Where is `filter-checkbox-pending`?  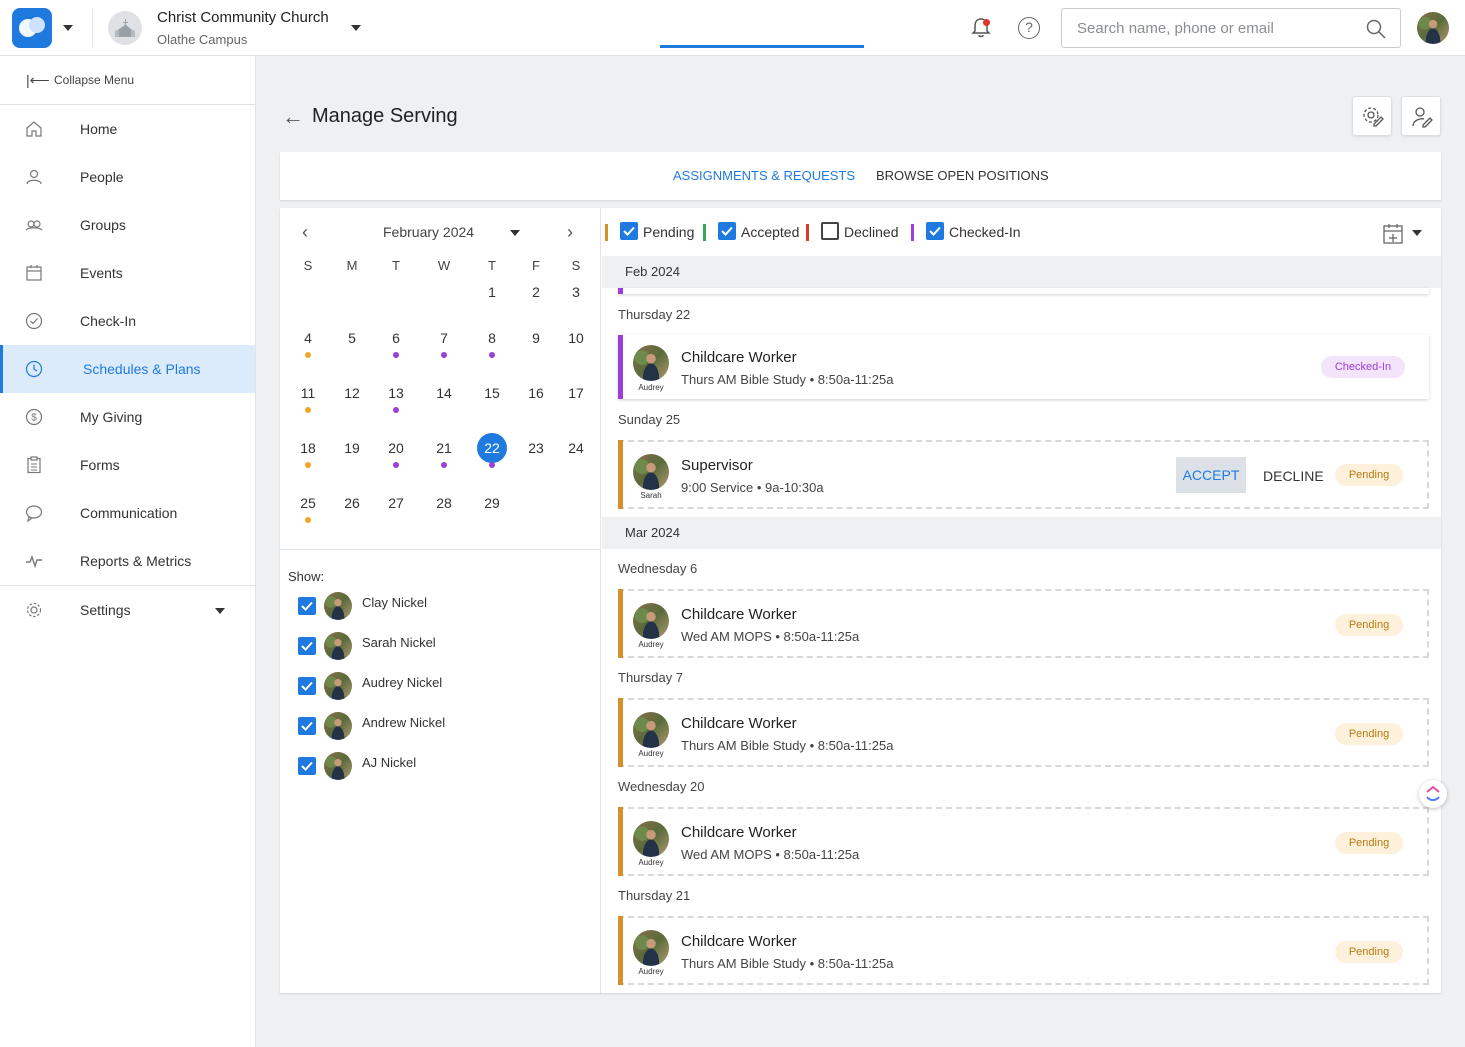 filter-checkbox-pending is located at coordinates (629, 231).